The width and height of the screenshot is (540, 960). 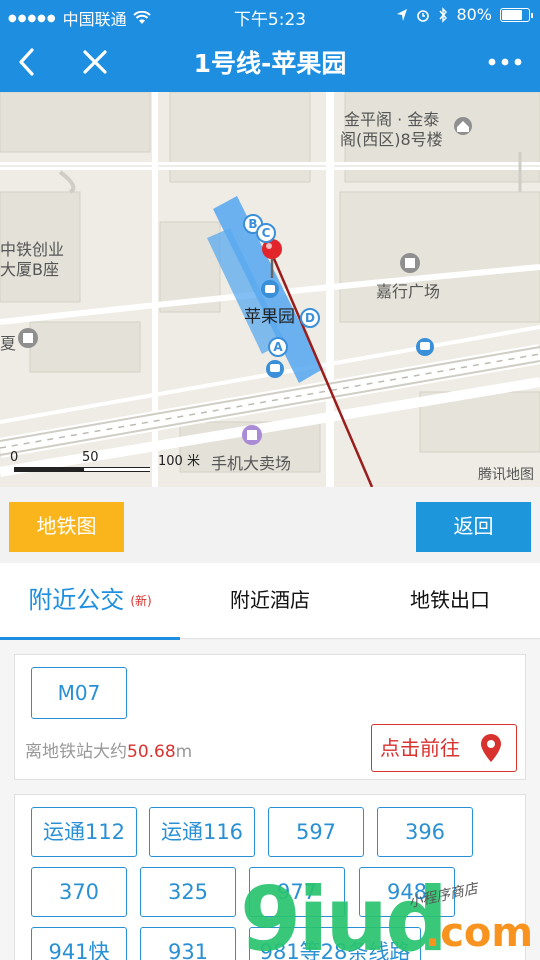 I want to click on status-right: 80%, so click(x=464, y=14).